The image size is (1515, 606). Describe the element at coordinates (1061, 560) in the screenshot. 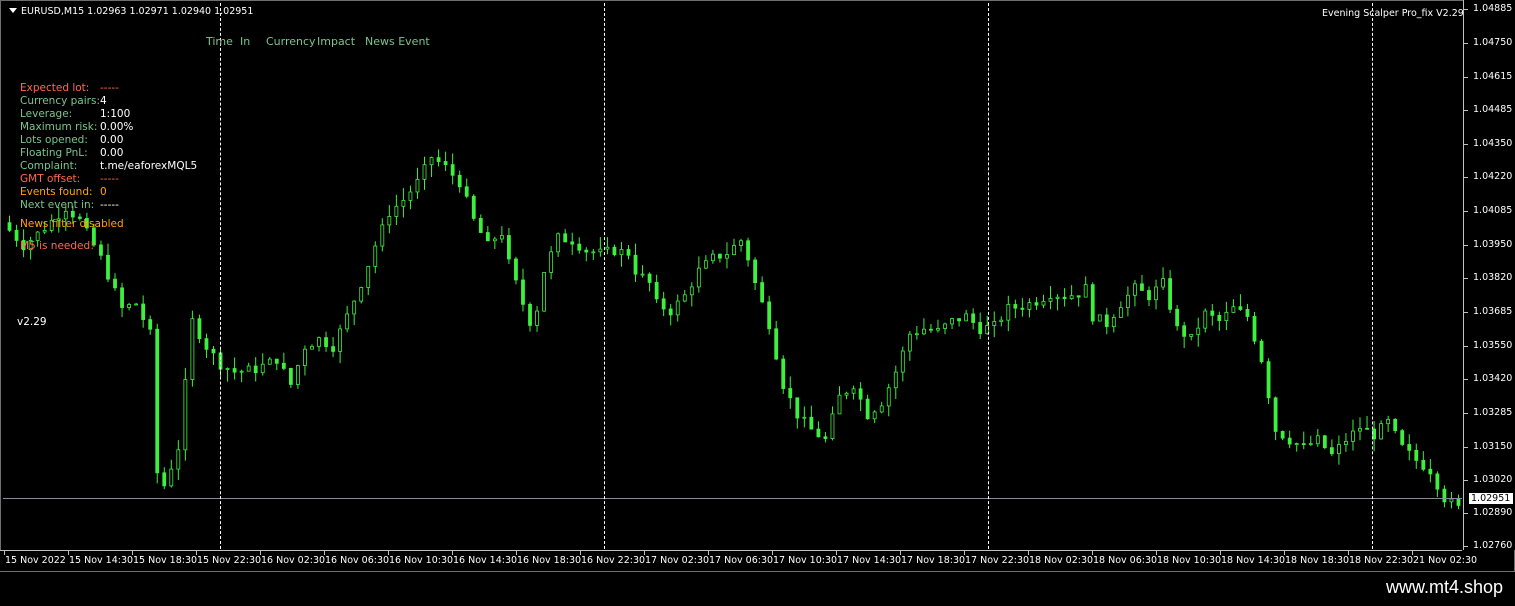

I see `time-label: 18 Nov 02:30` at that location.